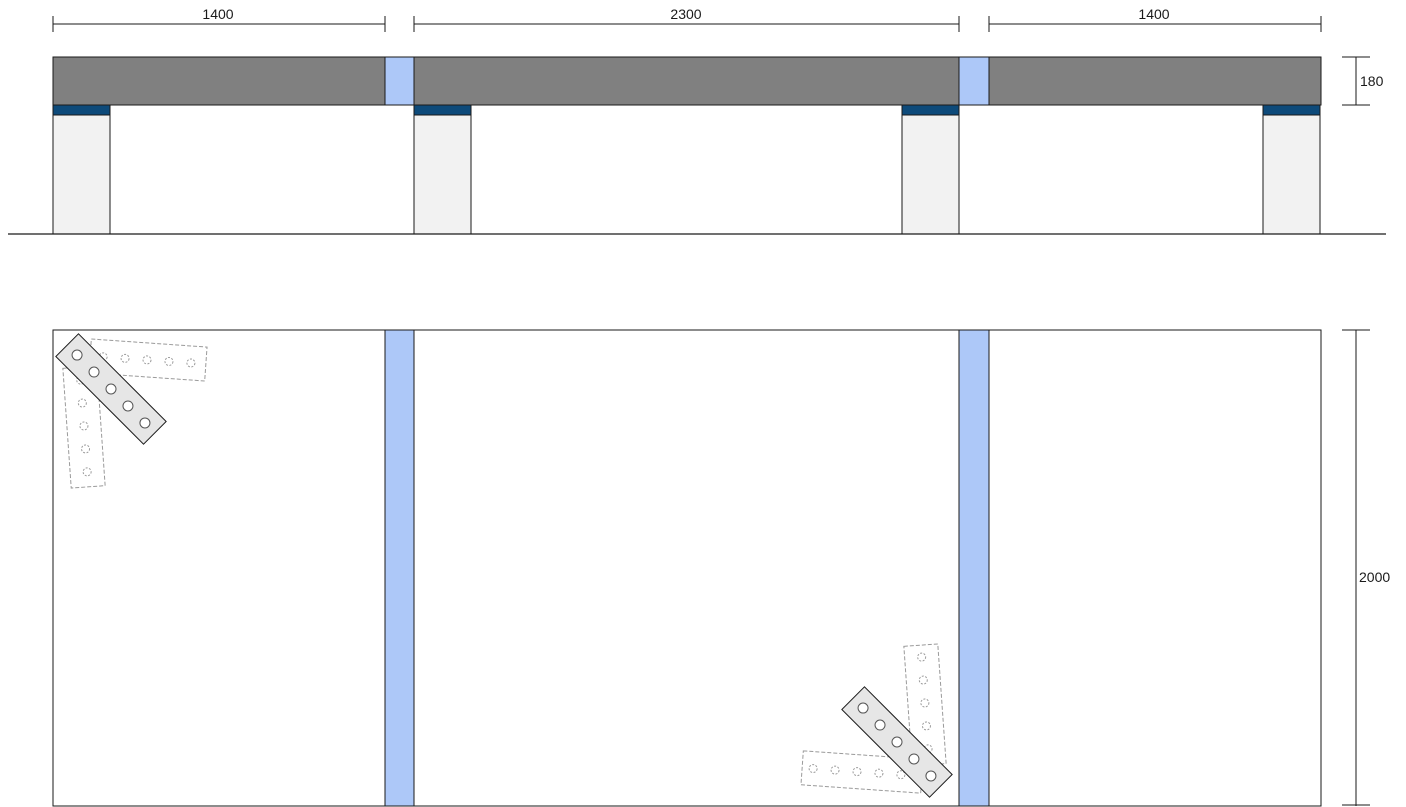 This screenshot has width=1406, height=807. Describe the element at coordinates (1374, 577) in the screenshot. I see `dimension-label-width: 2000` at that location.